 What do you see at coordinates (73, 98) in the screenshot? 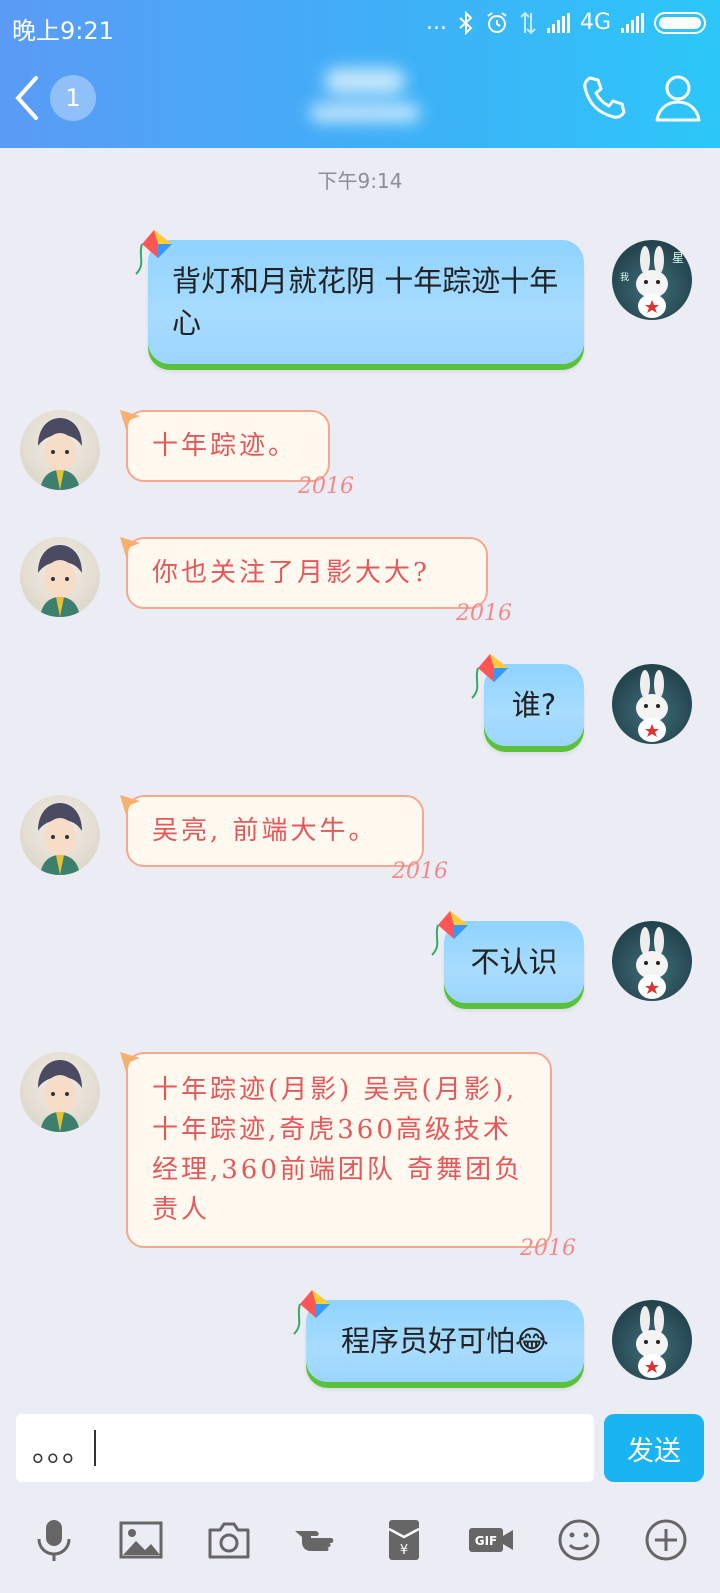
I see `unread-badge: 1` at bounding box center [73, 98].